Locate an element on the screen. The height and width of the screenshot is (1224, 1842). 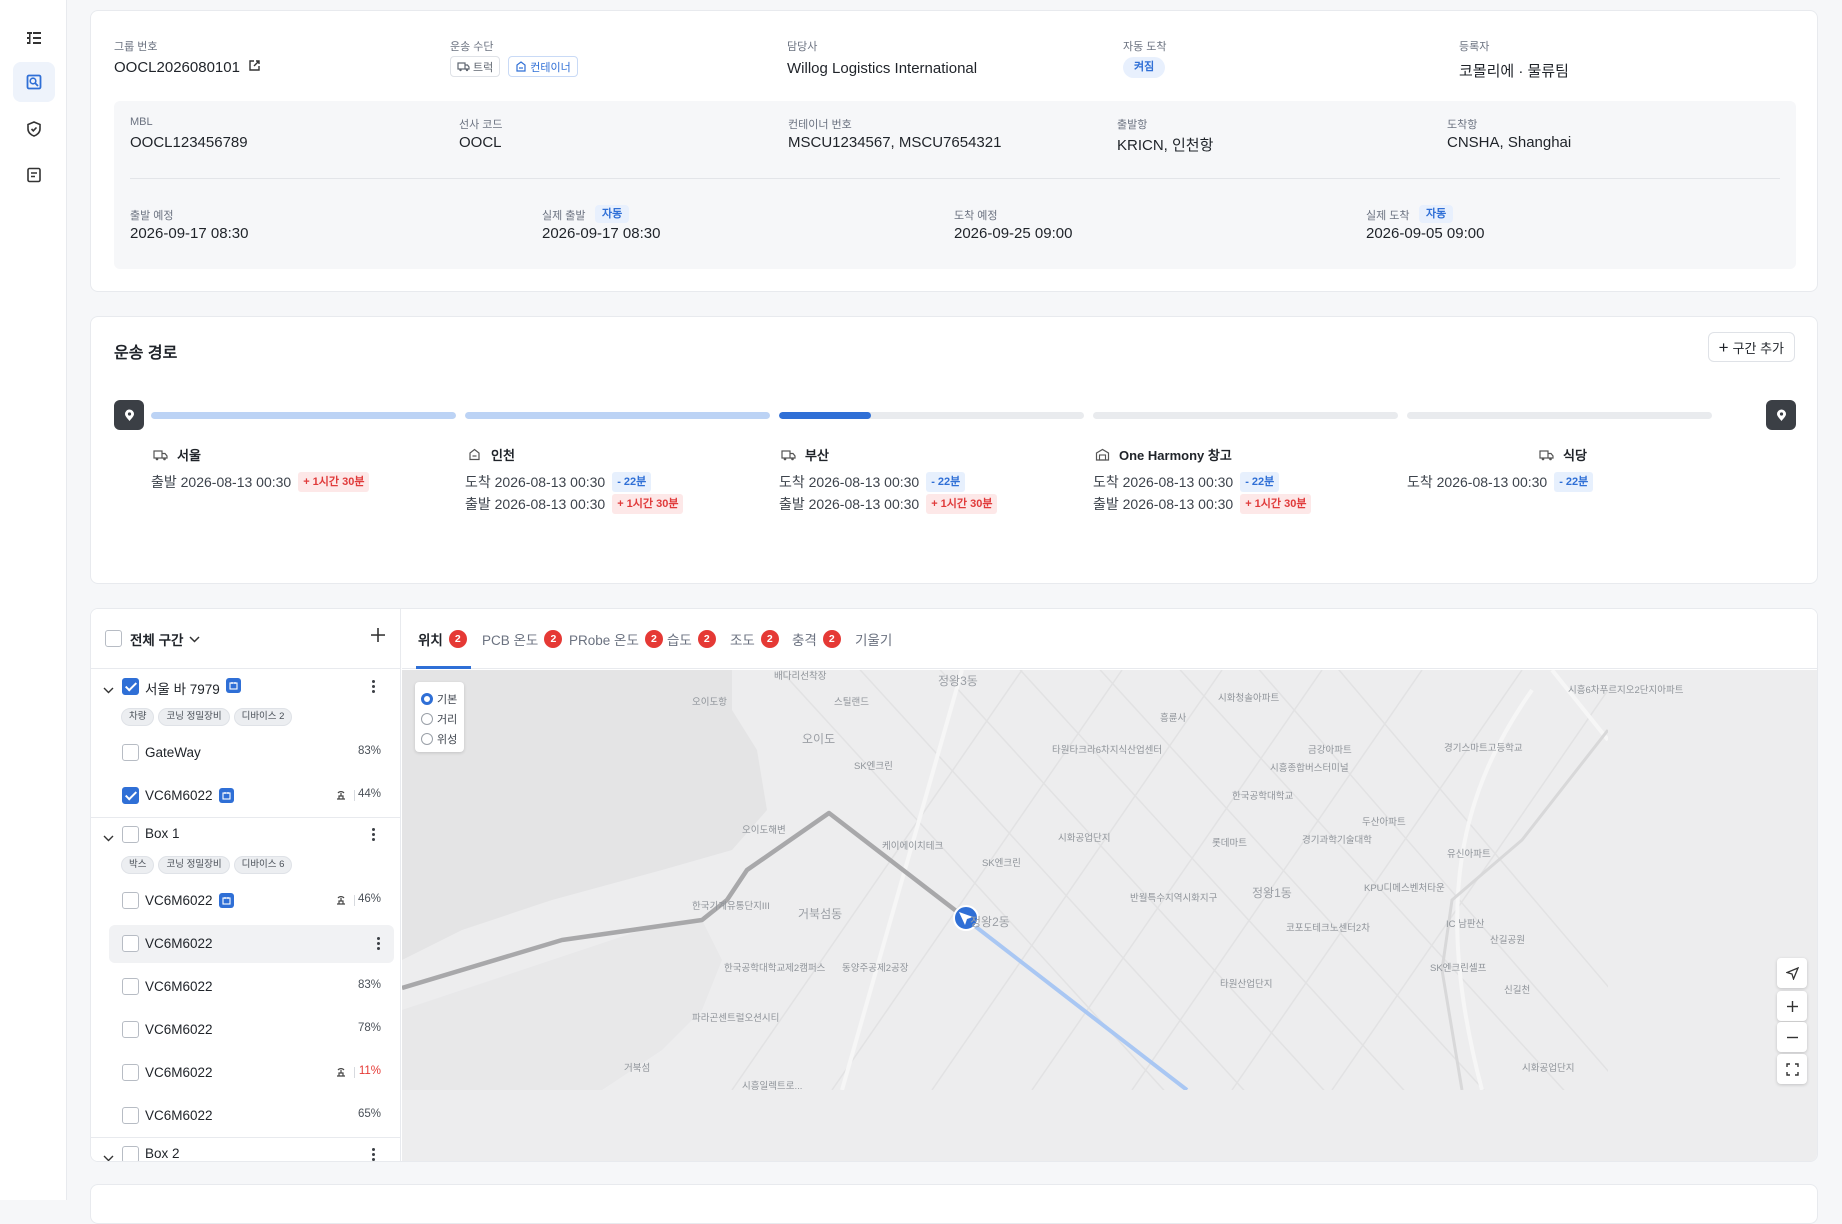
etd-value: 2026-09-17 08:30 is located at coordinates (189, 233).